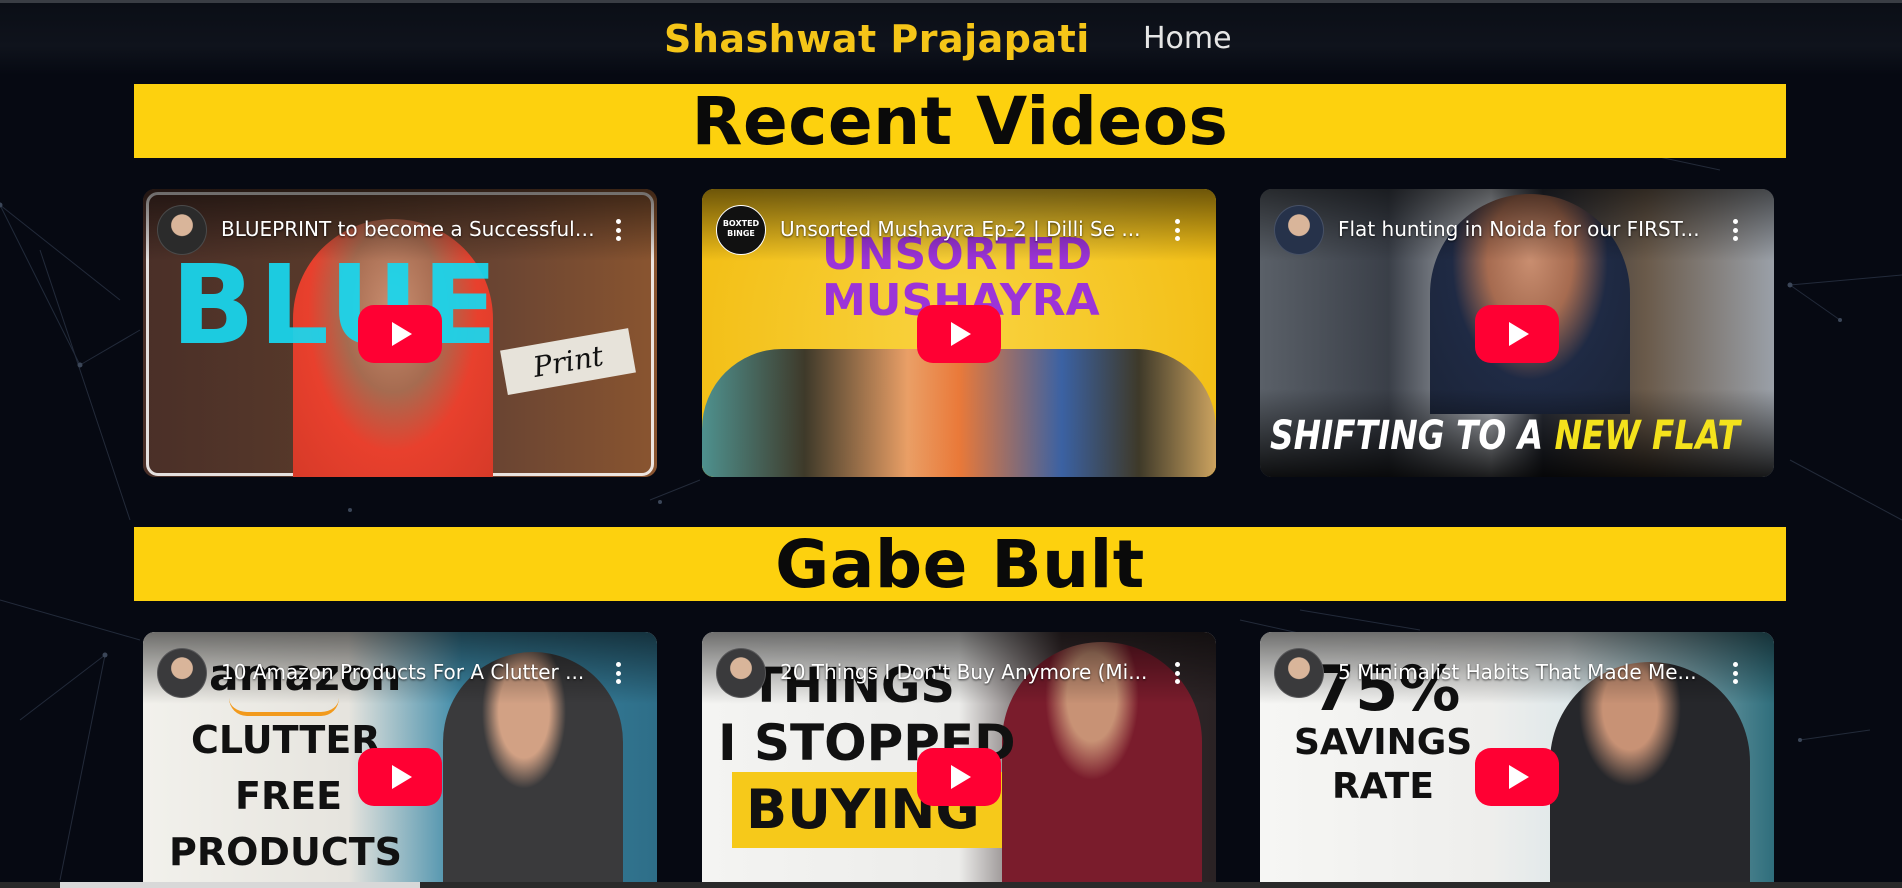  Describe the element at coordinates (285, 852) in the screenshot. I see `thumb-word-products: PRODUCTS` at that location.